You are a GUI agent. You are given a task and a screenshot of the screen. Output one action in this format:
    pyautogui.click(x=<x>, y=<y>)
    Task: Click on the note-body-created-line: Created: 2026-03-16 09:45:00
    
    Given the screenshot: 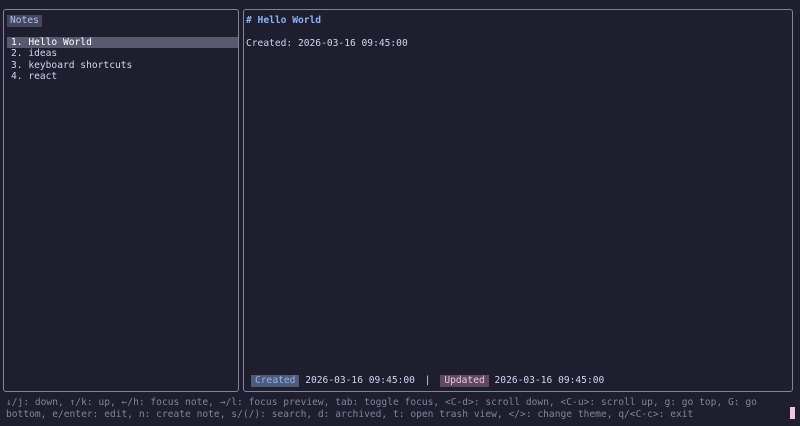 What is the action you would take?
    pyautogui.click(x=327, y=43)
    